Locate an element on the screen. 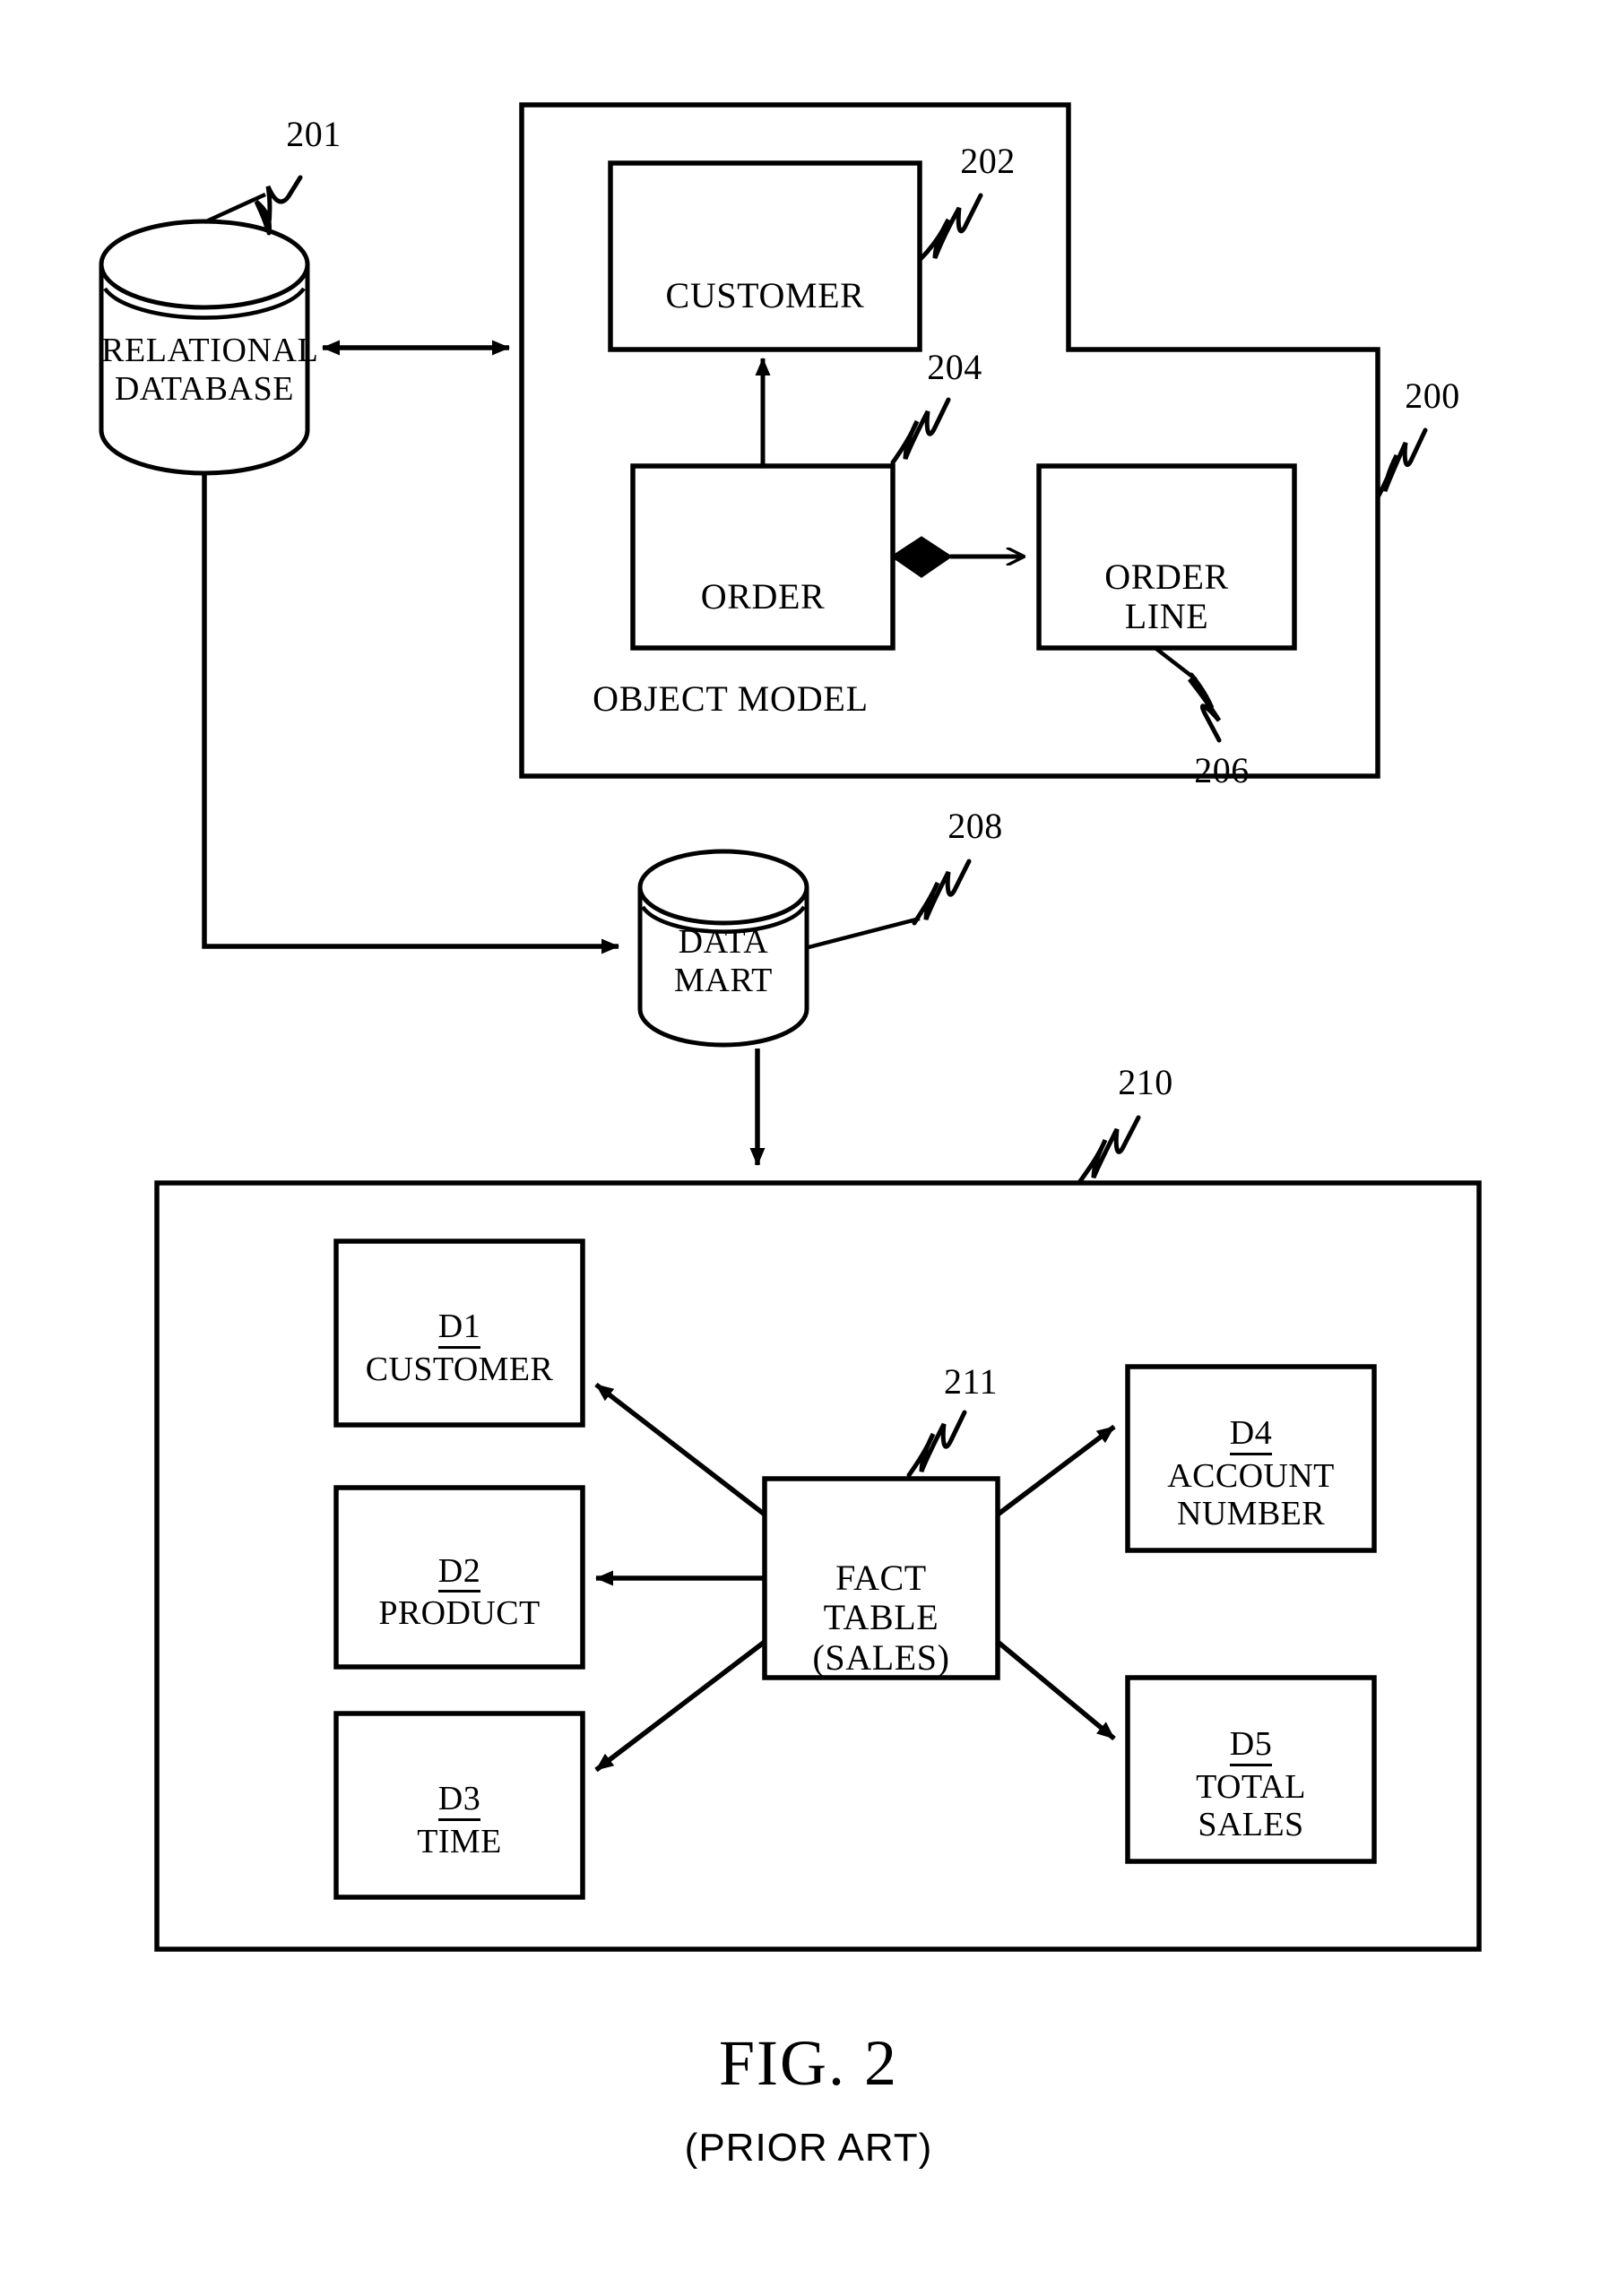  dimension-name-d1: CUSTOMER is located at coordinates (460, 1369).